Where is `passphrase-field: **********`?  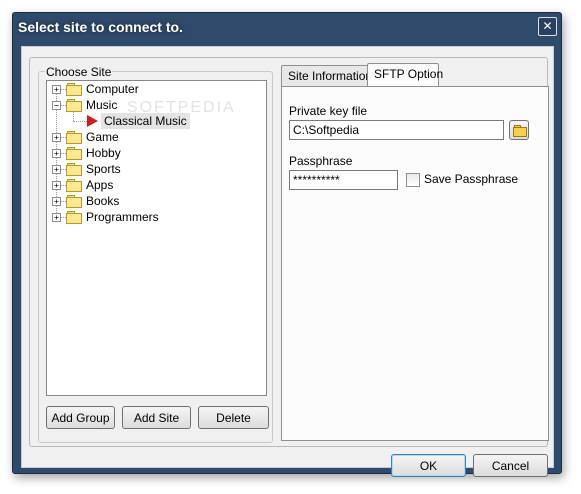 passphrase-field: ********** is located at coordinates (343, 180).